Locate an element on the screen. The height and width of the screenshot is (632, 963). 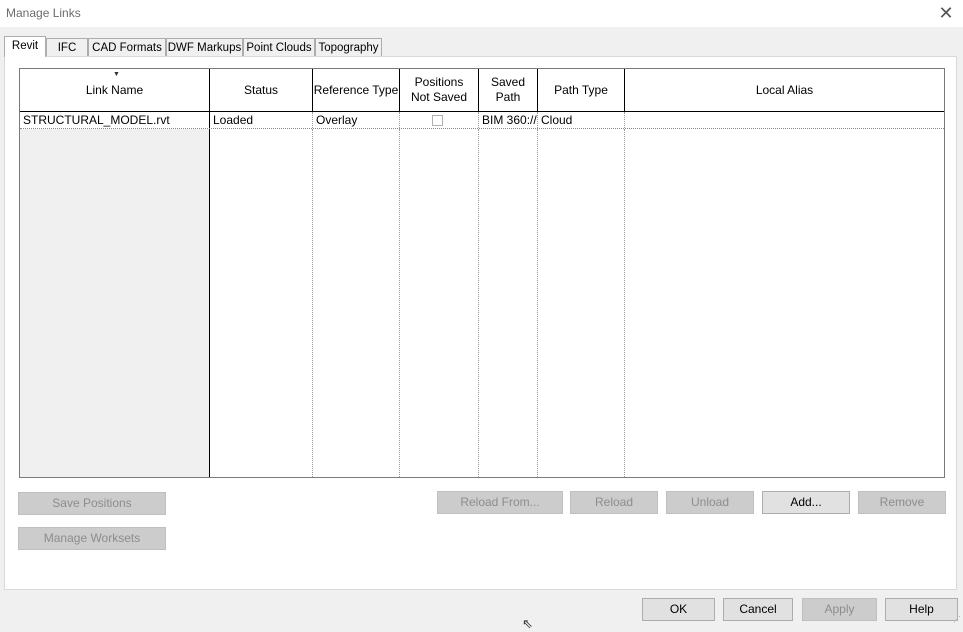
tab-label: Revit is located at coordinates (25, 46).